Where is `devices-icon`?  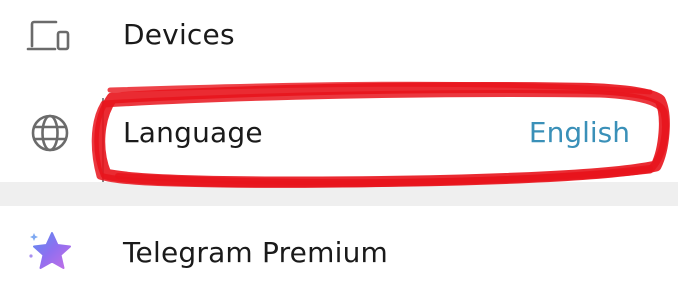
devices-icon is located at coordinates (50, 36).